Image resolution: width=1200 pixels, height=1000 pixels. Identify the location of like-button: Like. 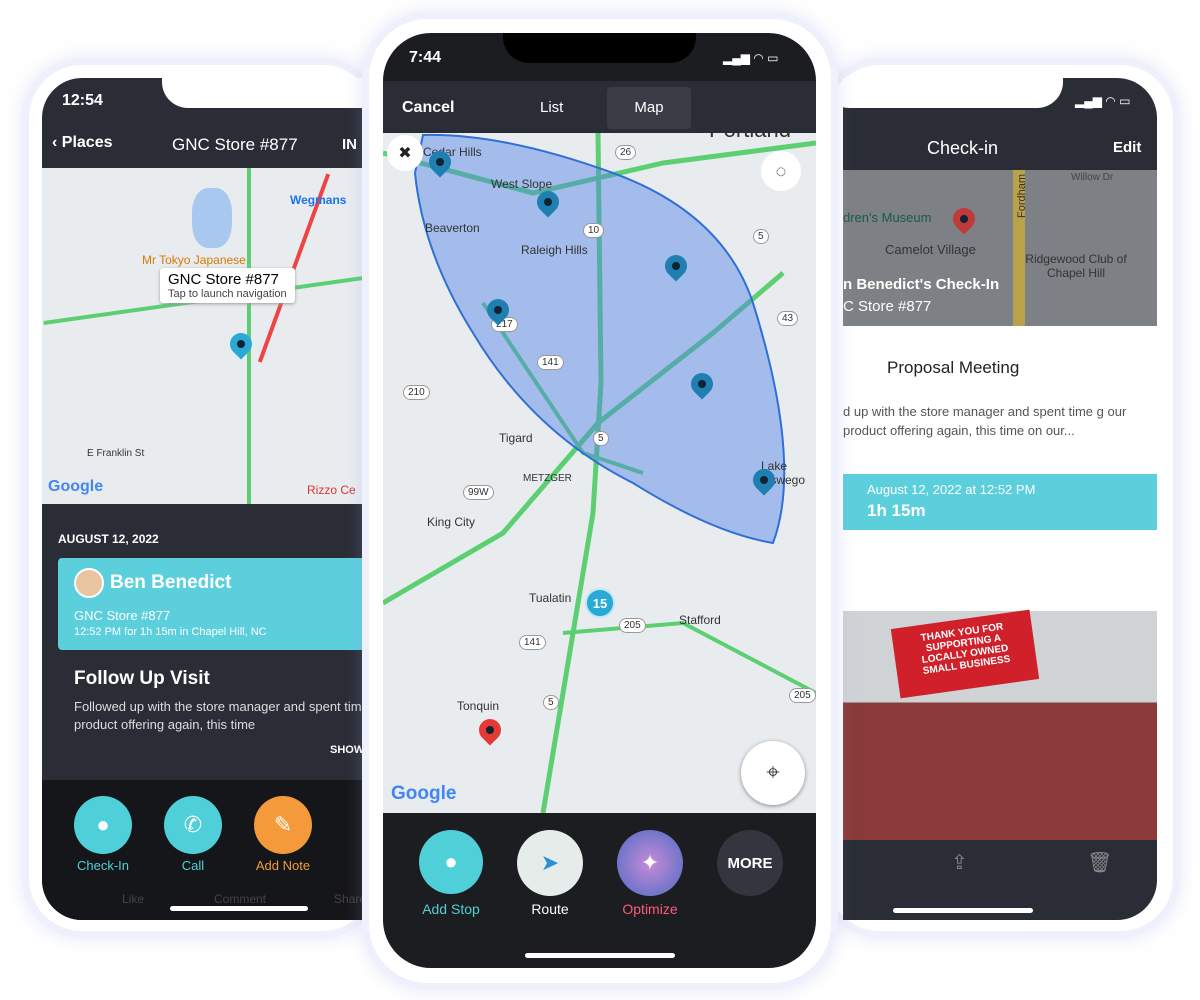
(133, 899).